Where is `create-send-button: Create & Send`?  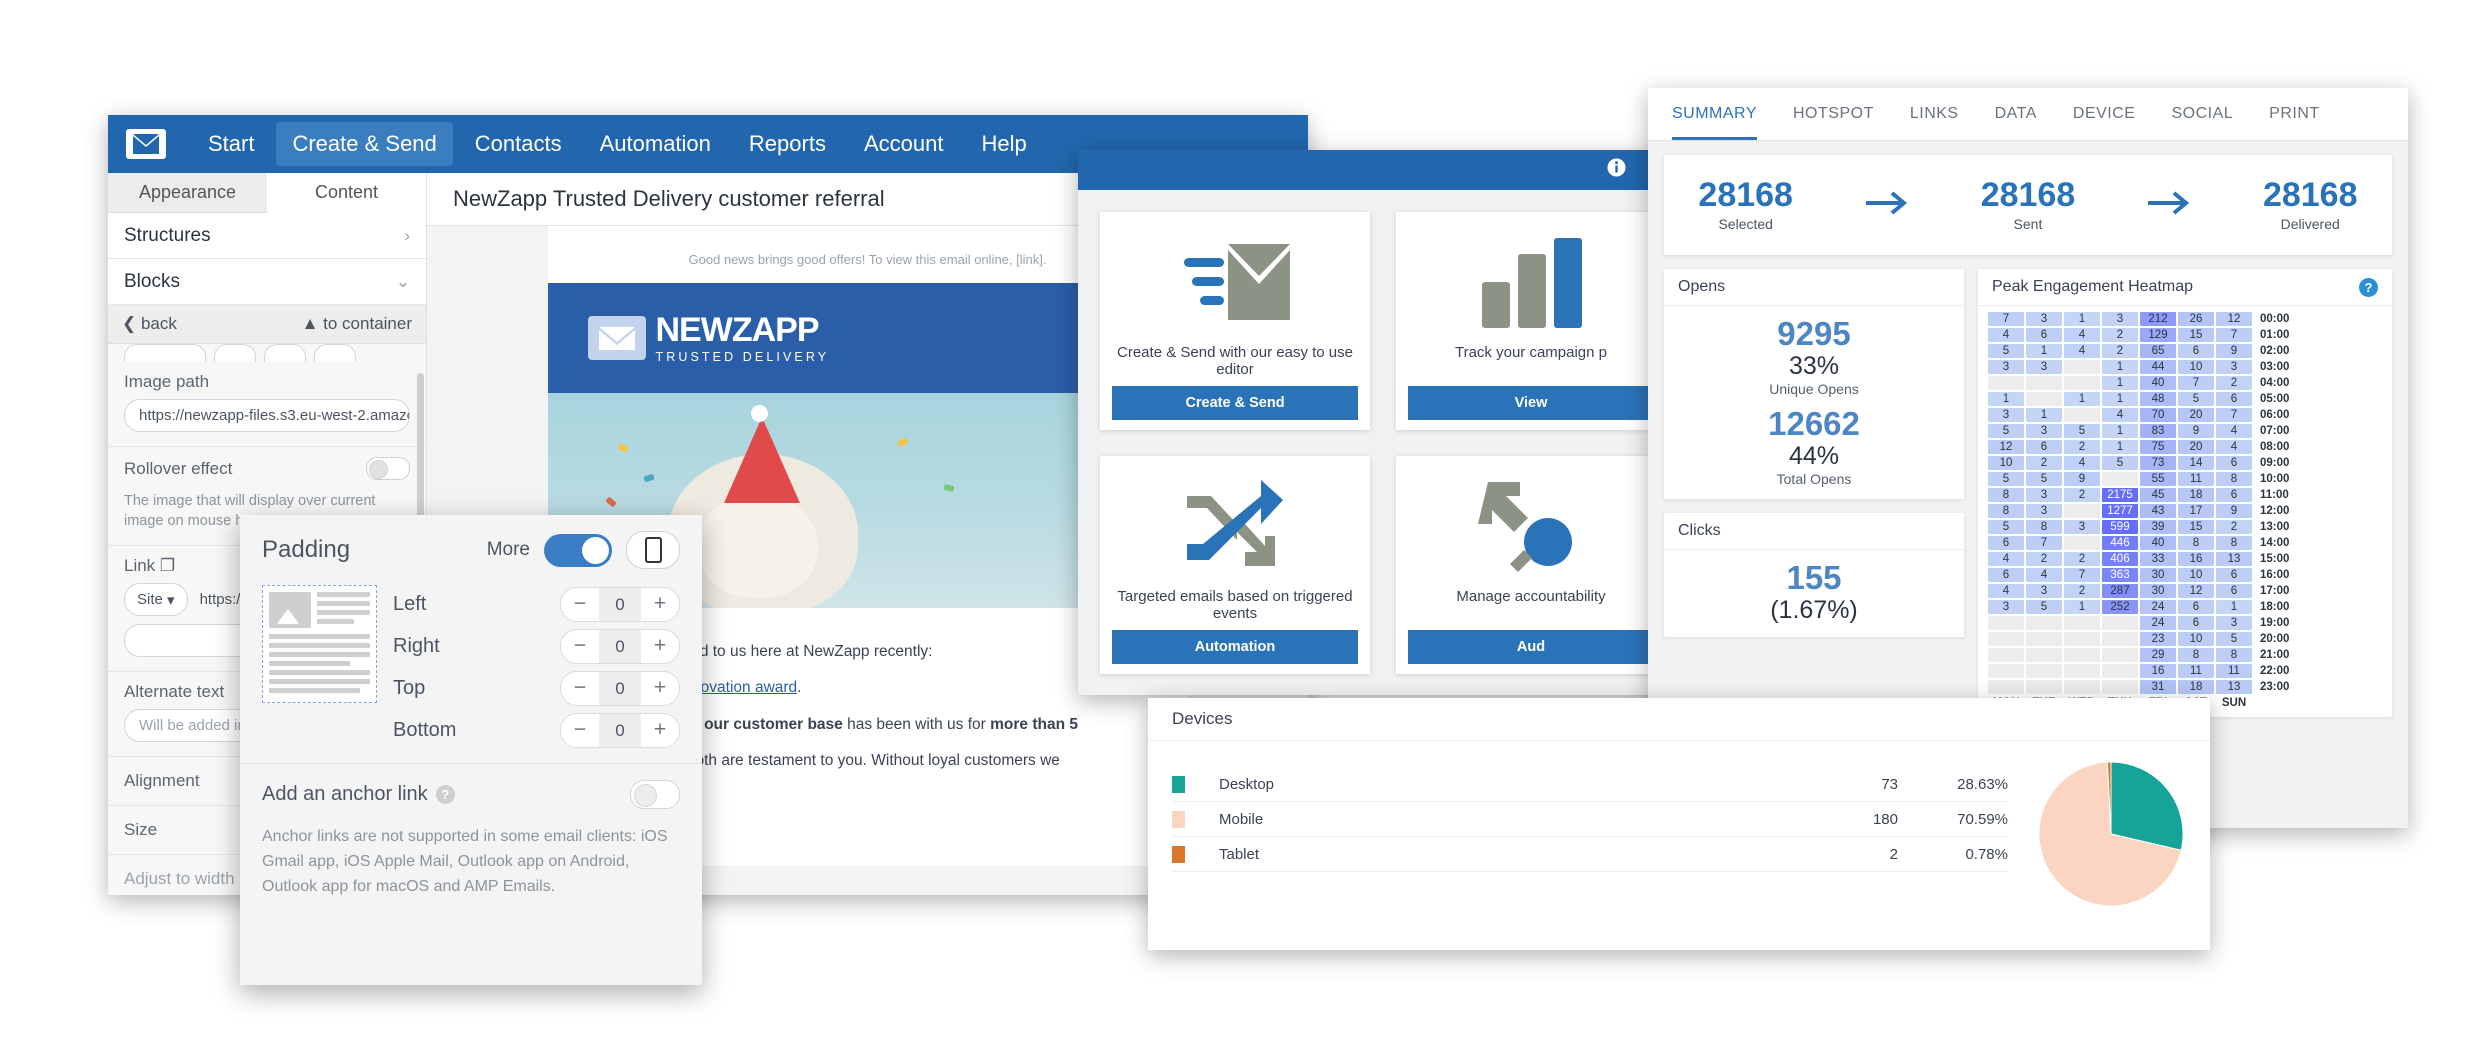
create-send-button: Create & Send is located at coordinates (1235, 403).